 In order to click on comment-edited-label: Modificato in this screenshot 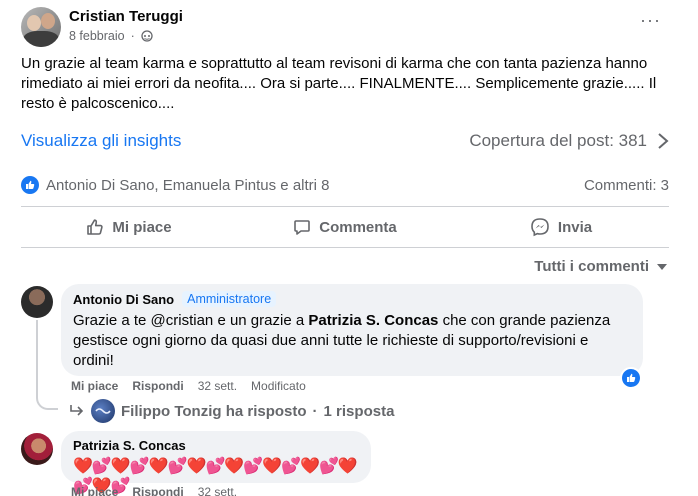, I will do `click(278, 386)`.